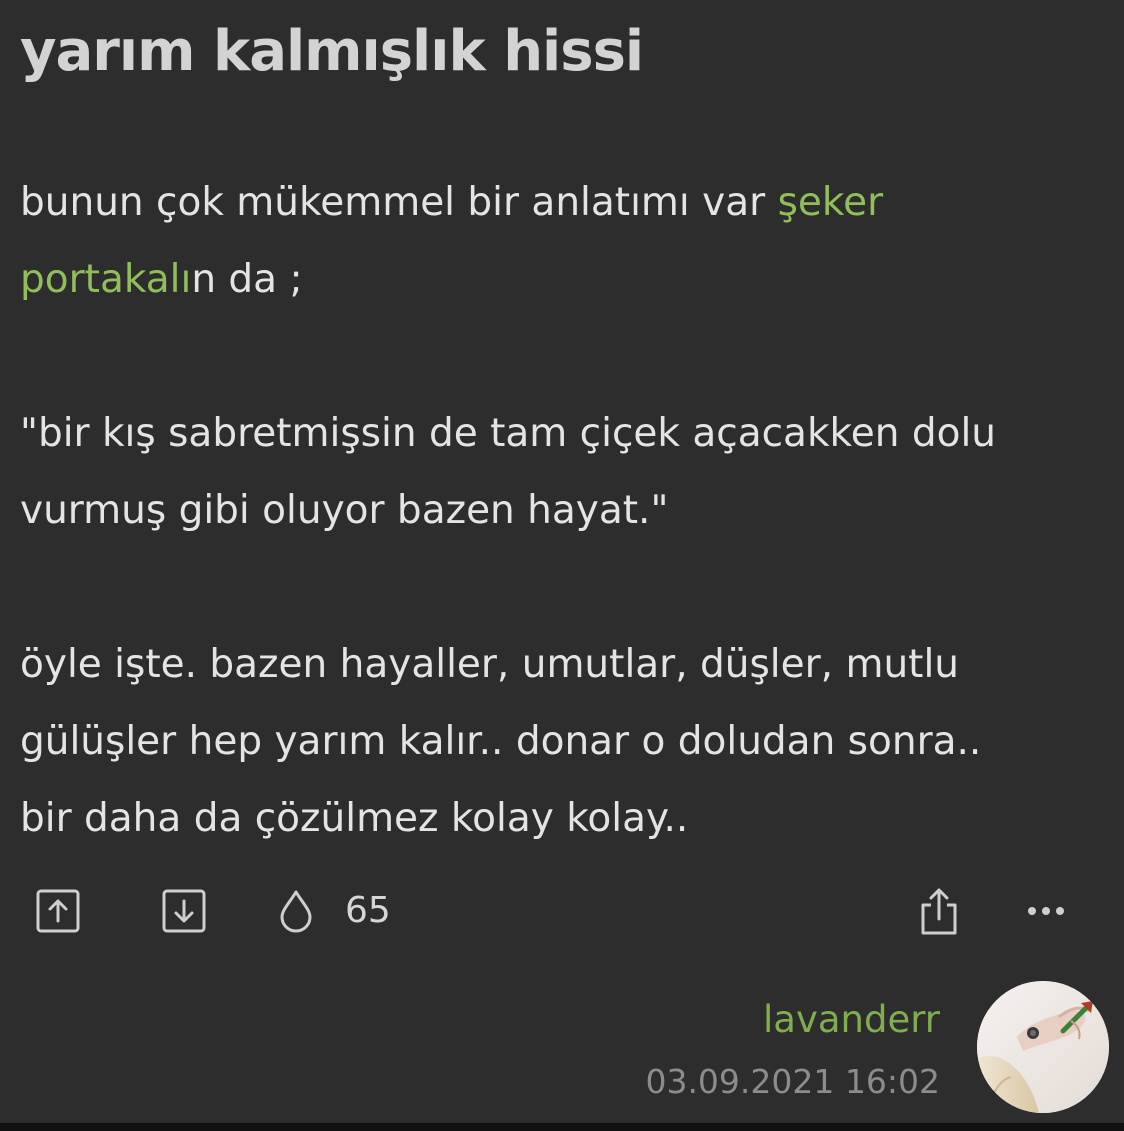  I want to click on downvote-icon, so click(184, 911).